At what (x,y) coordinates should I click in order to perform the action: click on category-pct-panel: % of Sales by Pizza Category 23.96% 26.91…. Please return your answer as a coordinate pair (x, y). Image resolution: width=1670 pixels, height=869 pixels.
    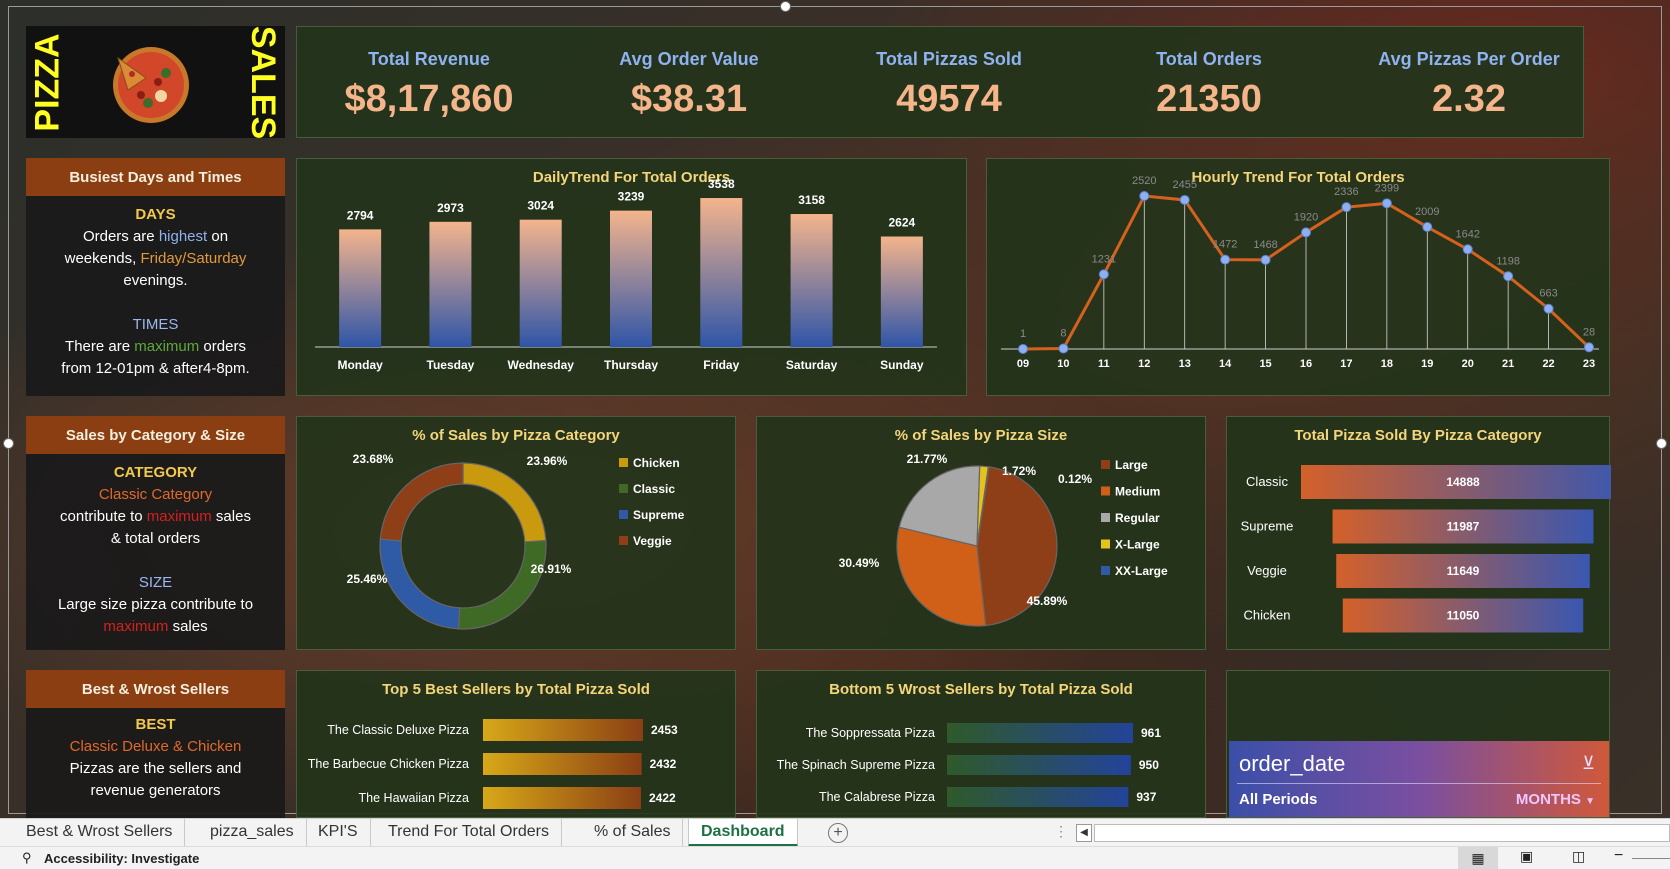
    Looking at the image, I should click on (516, 533).